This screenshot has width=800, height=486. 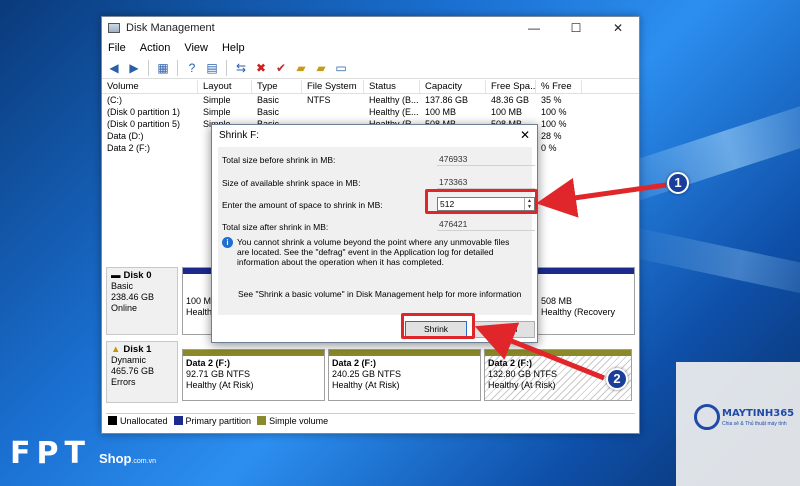 What do you see at coordinates (115, 458) in the screenshot?
I see `shop-label: Shop` at bounding box center [115, 458].